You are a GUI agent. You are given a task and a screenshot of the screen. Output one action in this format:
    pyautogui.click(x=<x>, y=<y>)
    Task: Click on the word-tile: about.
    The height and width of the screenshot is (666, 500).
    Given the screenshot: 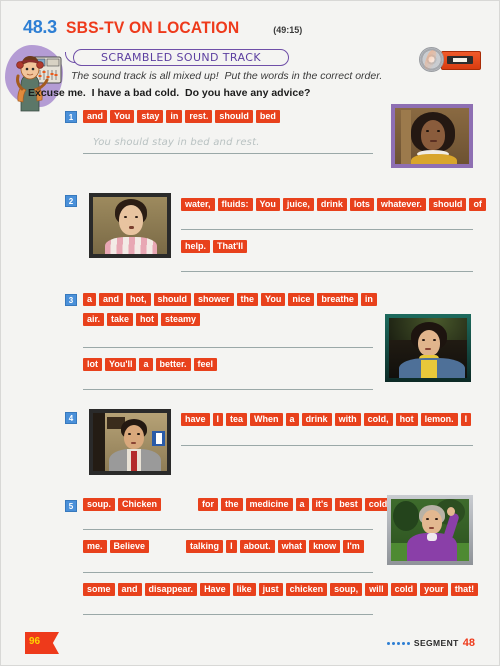 What is the action you would take?
    pyautogui.click(x=257, y=546)
    